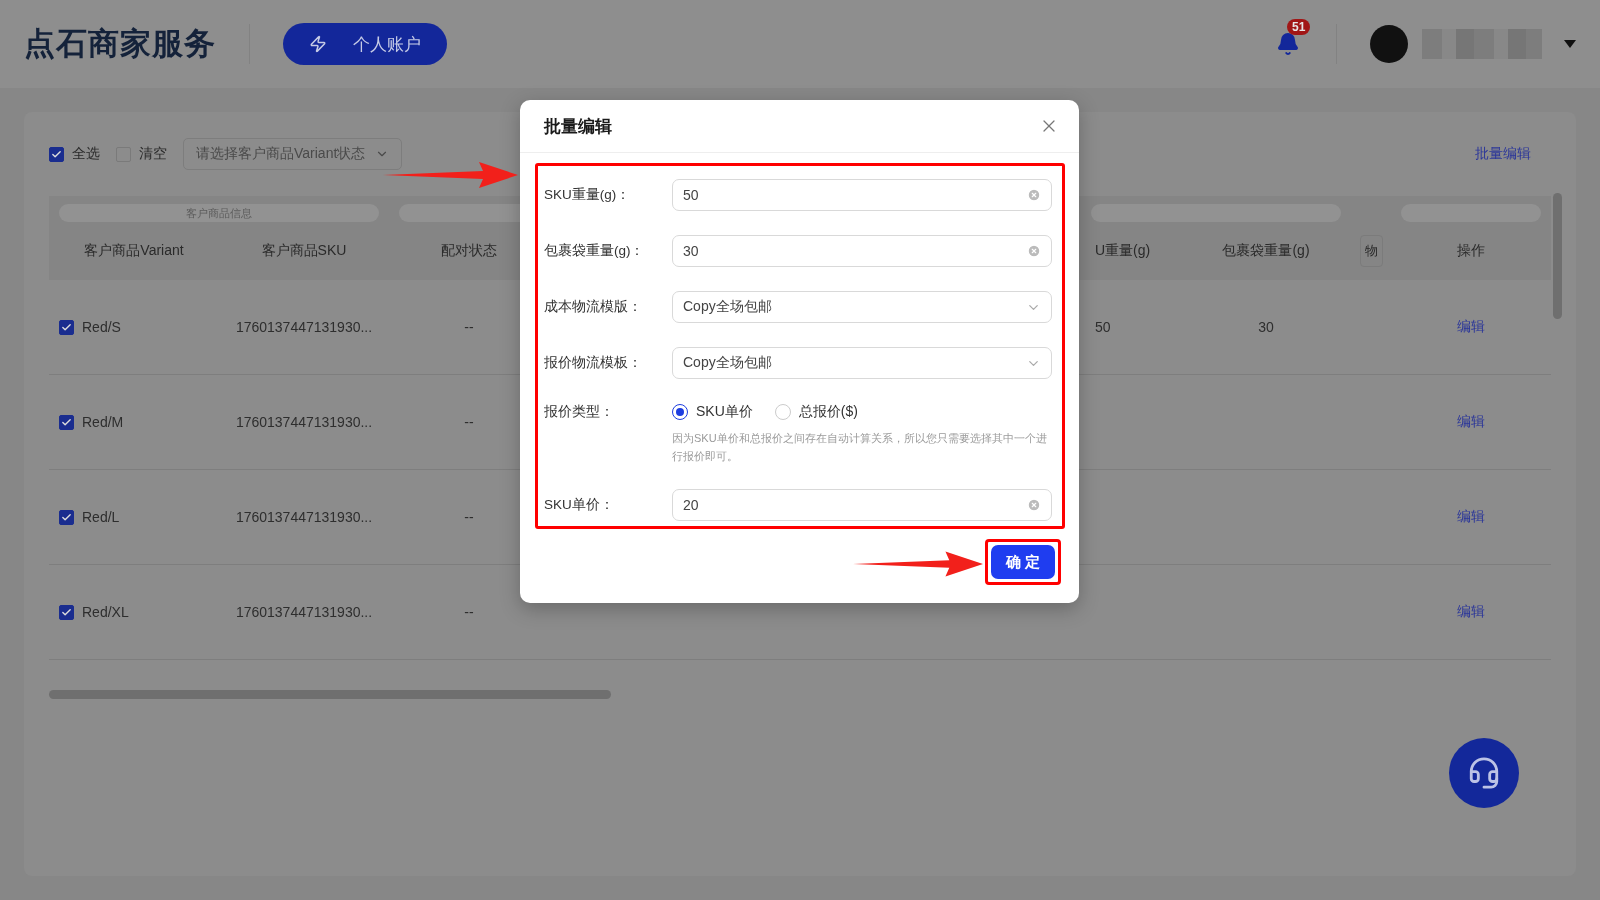 Image resolution: width=1600 pixels, height=900 pixels. I want to click on confirm-button: 确 定, so click(1022, 562).